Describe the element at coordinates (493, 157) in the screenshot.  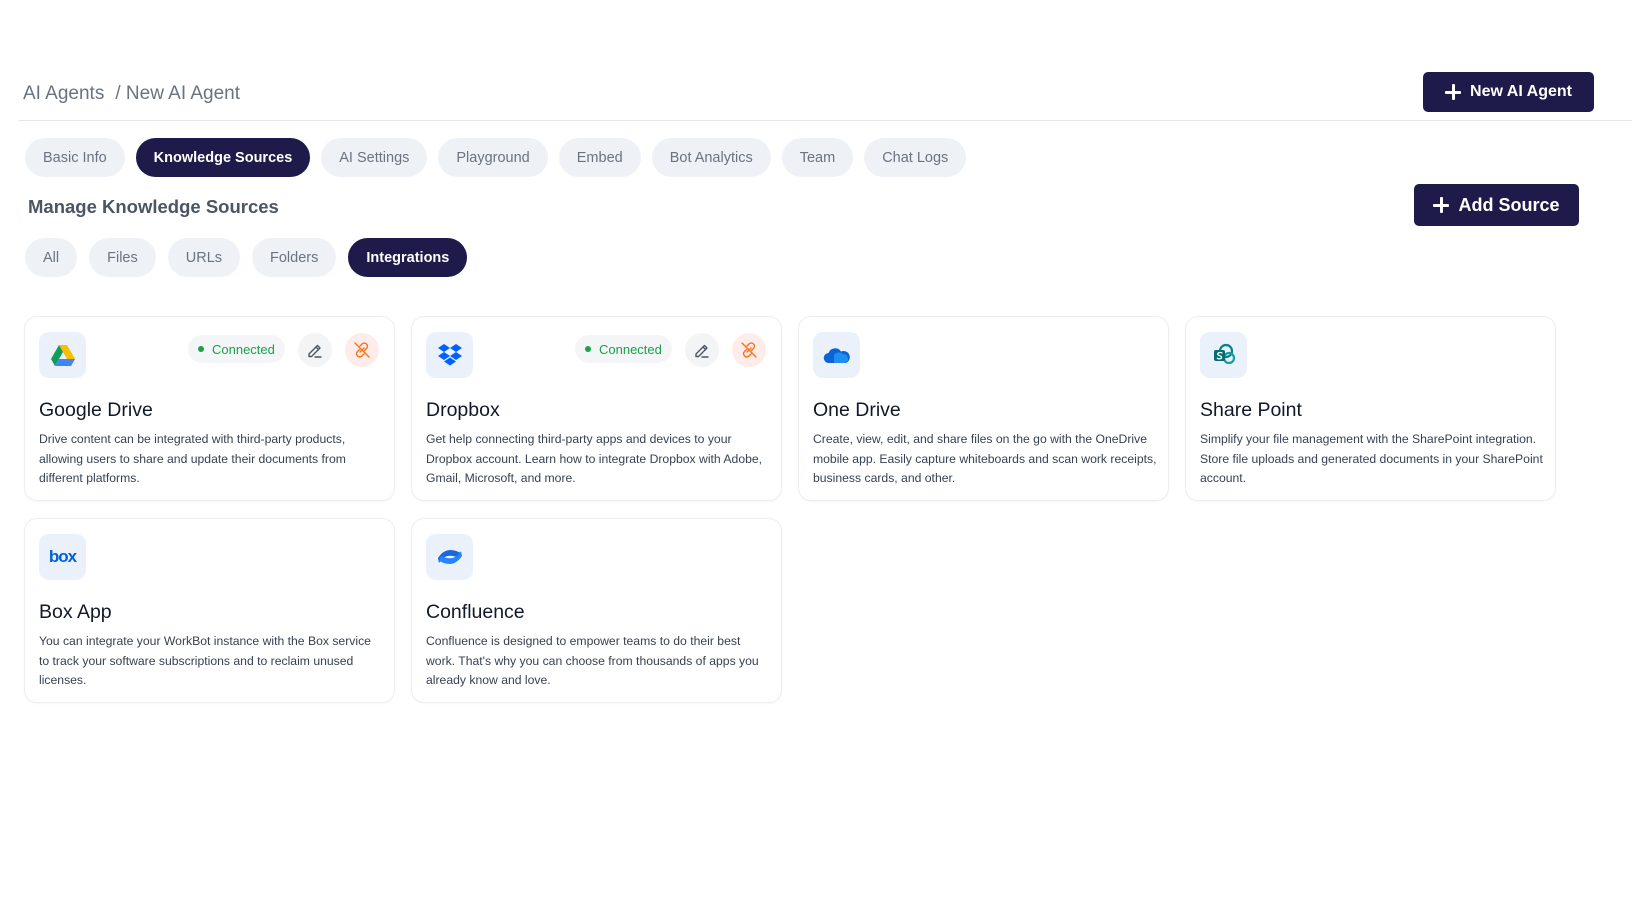
I see `tab-playground: Playground` at that location.